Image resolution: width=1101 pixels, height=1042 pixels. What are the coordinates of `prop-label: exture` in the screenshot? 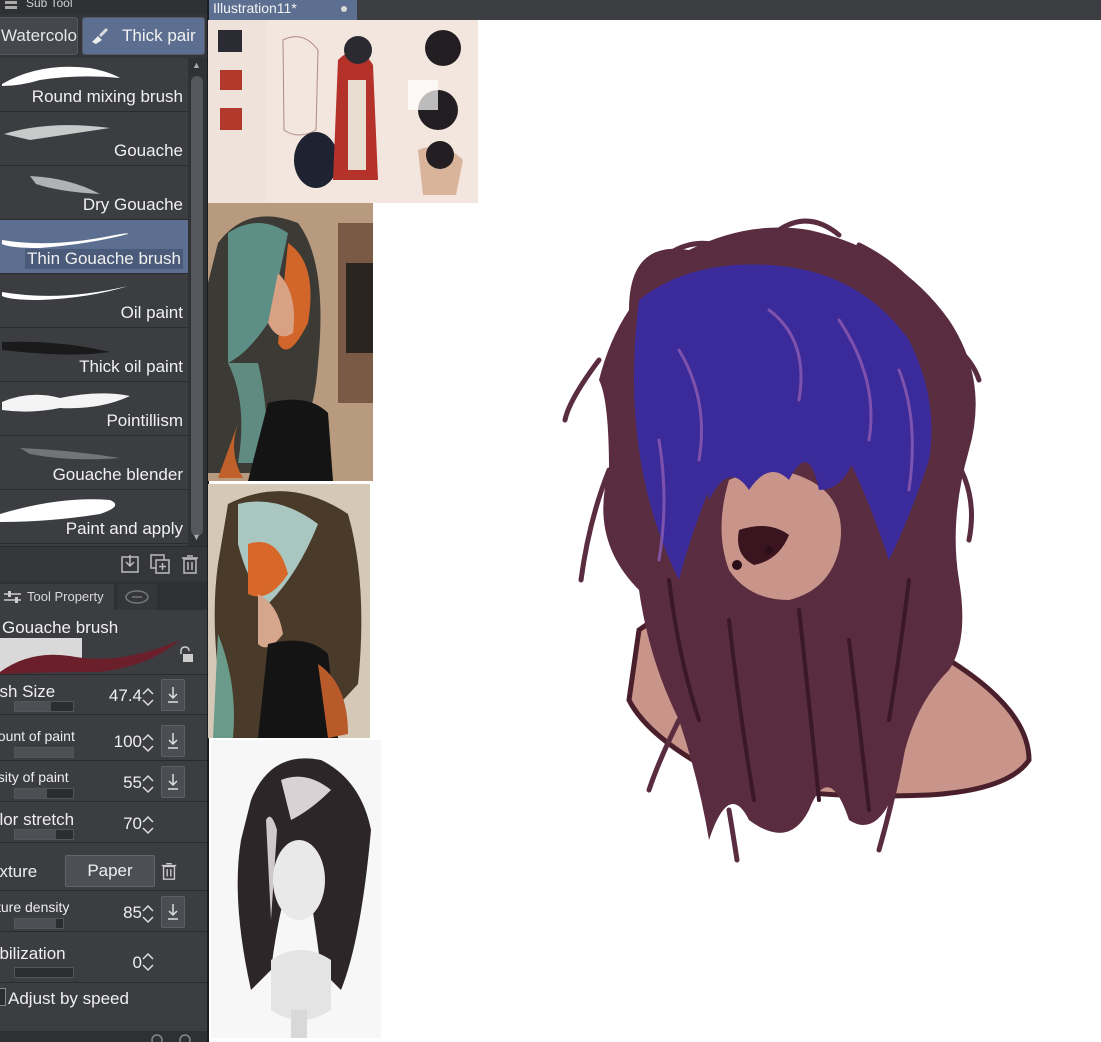 It's located at (19, 871).